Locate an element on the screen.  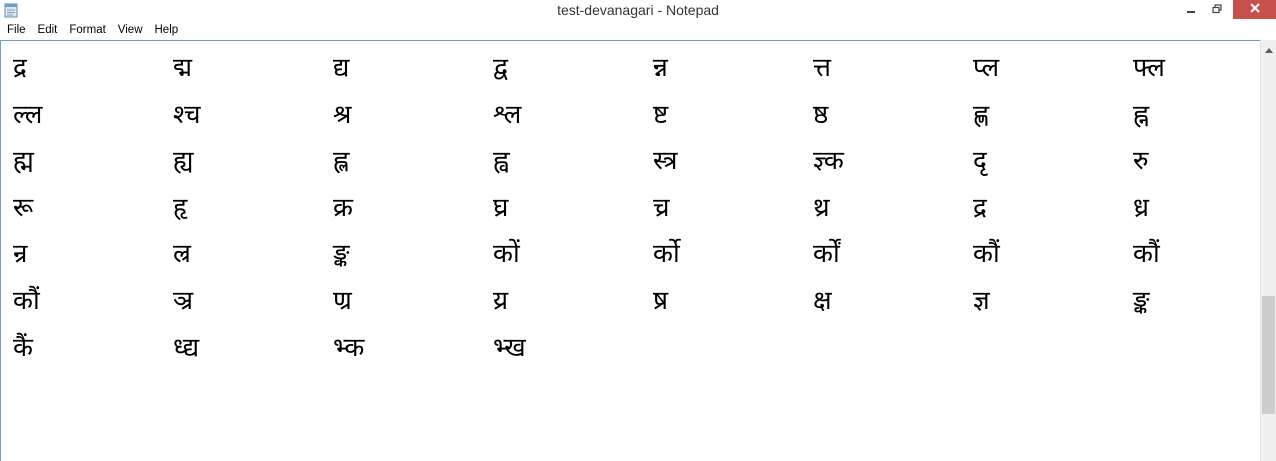
close-icon is located at coordinates (1255, 10).